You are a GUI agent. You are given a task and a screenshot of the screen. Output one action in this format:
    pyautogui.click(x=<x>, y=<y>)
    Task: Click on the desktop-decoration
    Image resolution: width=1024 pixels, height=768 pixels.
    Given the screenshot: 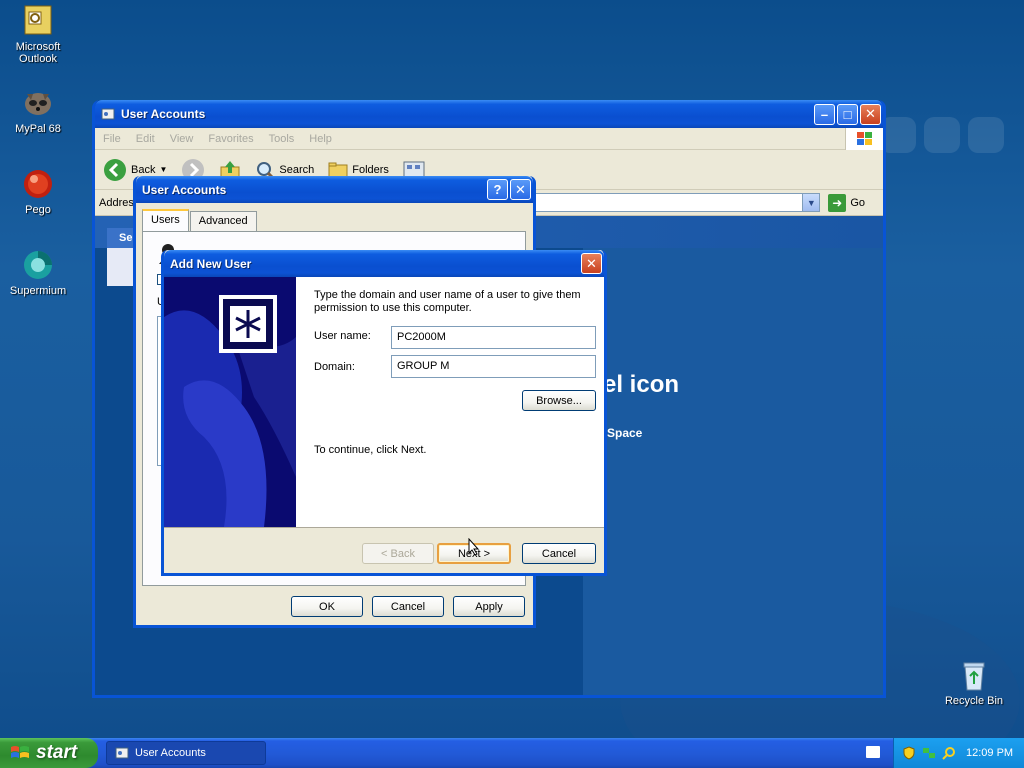 What is the action you would take?
    pyautogui.click(x=952, y=136)
    